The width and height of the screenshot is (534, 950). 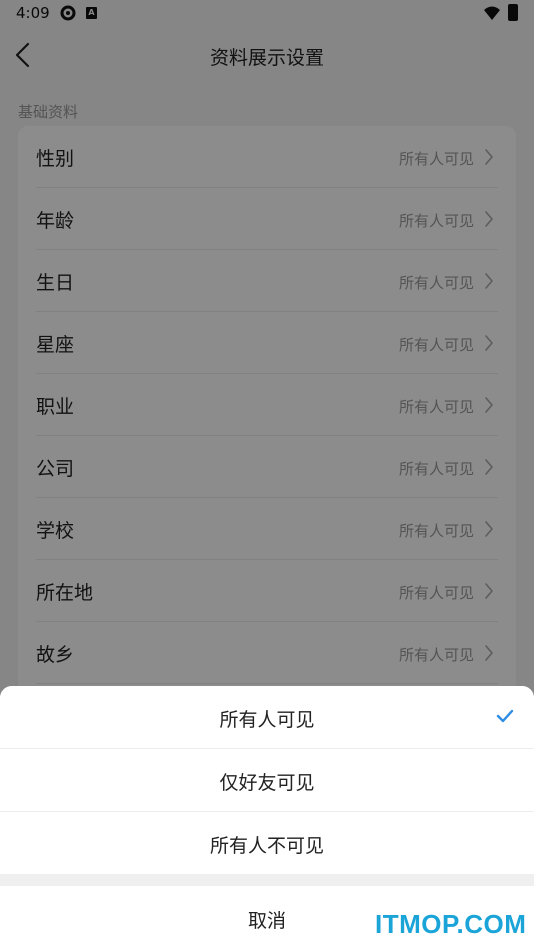 I want to click on option-label: 仅好友可见, so click(x=267, y=783).